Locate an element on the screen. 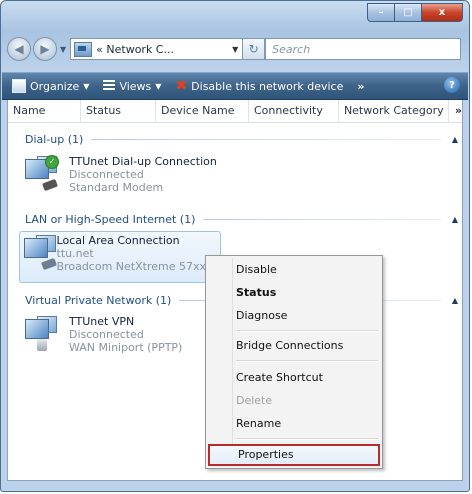 This screenshot has height=494, width=472. default-check-icon: ✓ is located at coordinates (52, 162).